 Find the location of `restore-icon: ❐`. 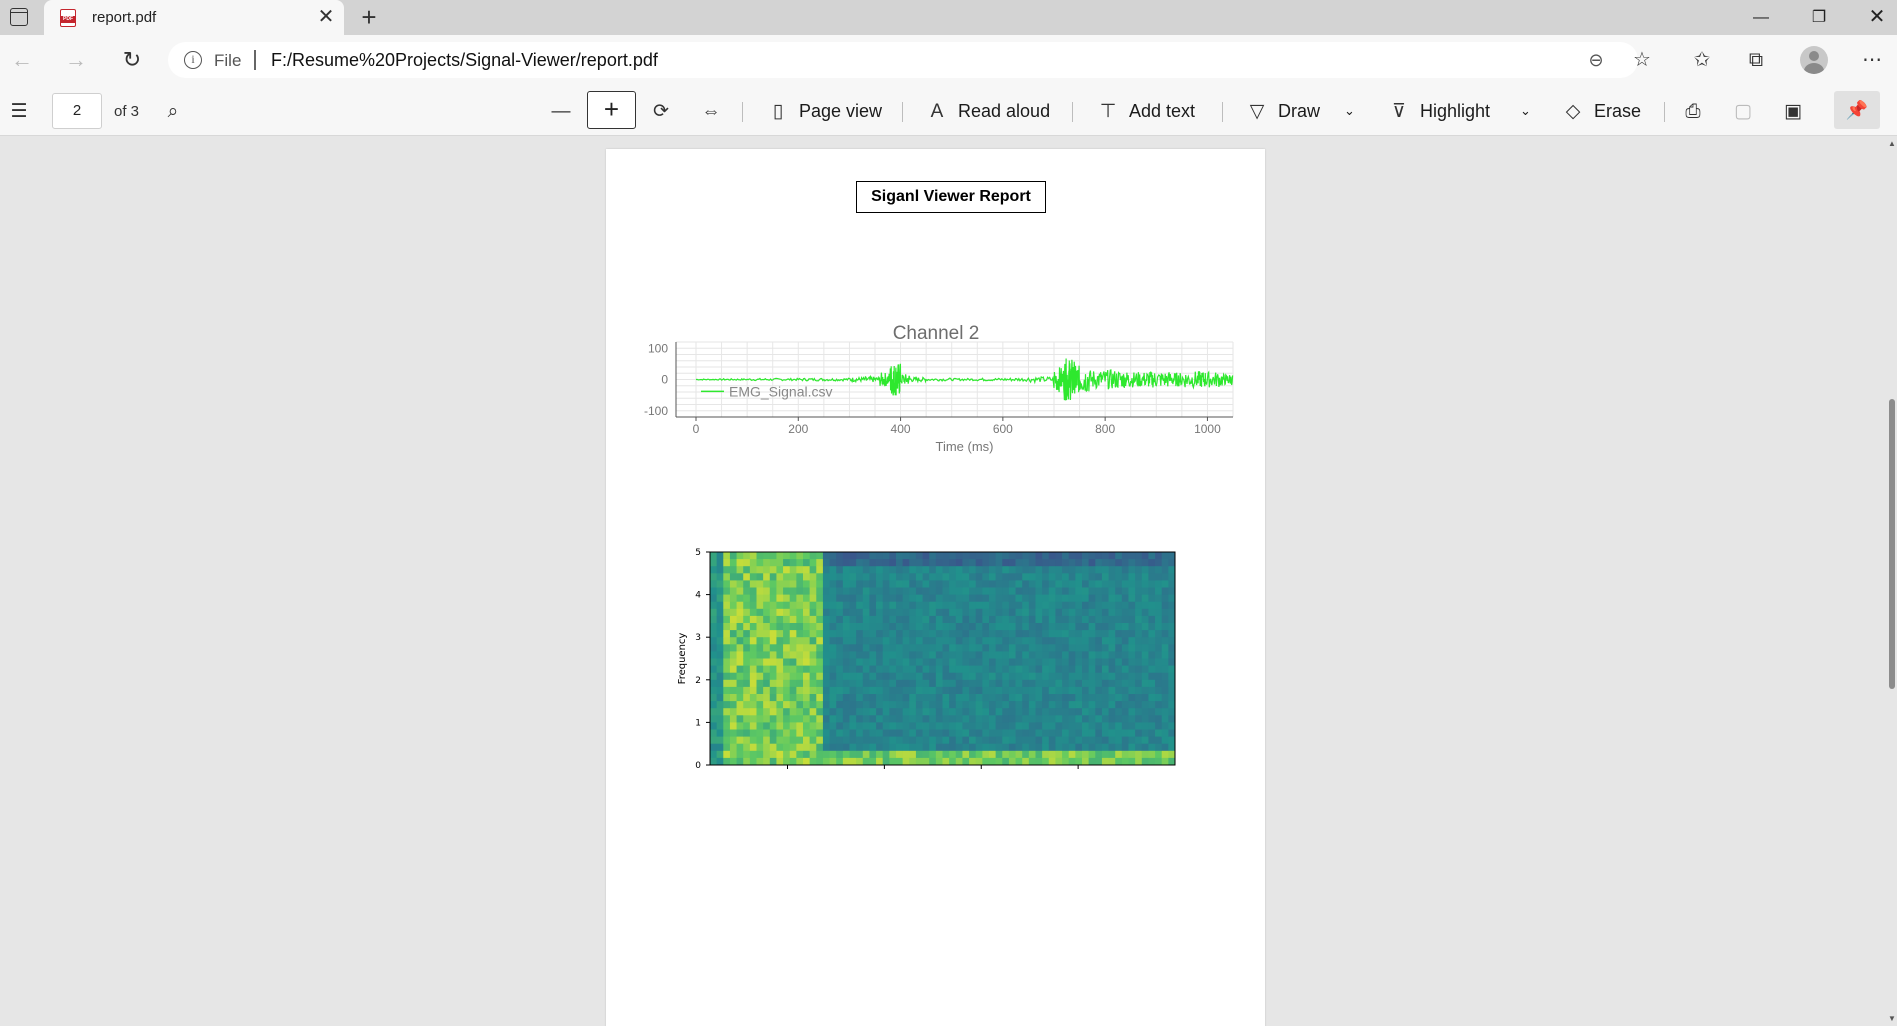

restore-icon: ❐ is located at coordinates (1819, 17).